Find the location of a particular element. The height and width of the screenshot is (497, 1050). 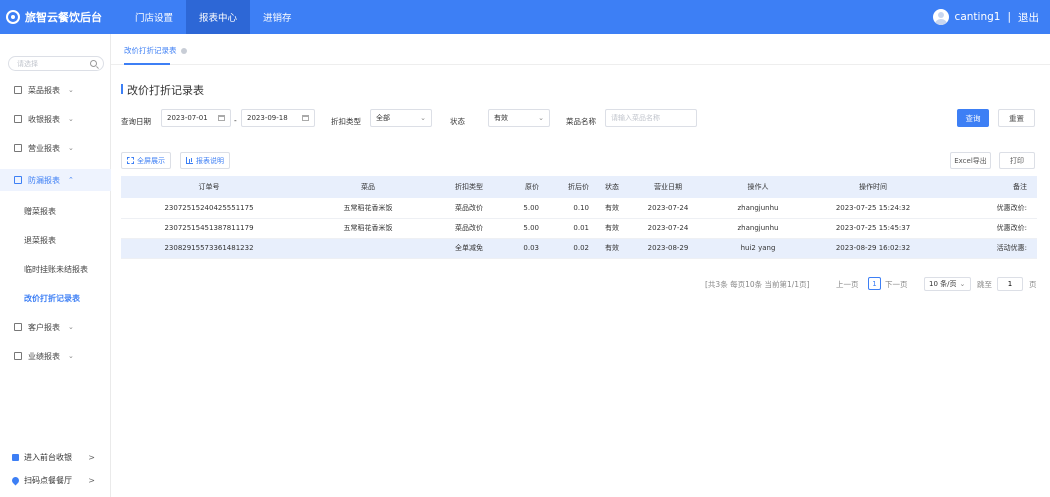

query-button: 查询 is located at coordinates (973, 118).